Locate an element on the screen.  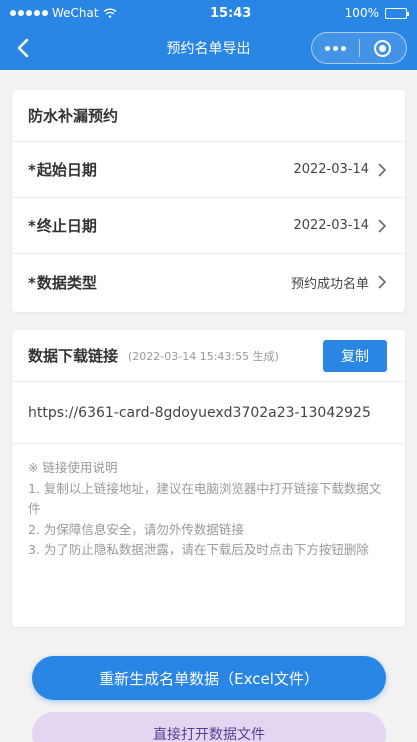
data-type-picker: 预约成功名单 is located at coordinates (339, 282).